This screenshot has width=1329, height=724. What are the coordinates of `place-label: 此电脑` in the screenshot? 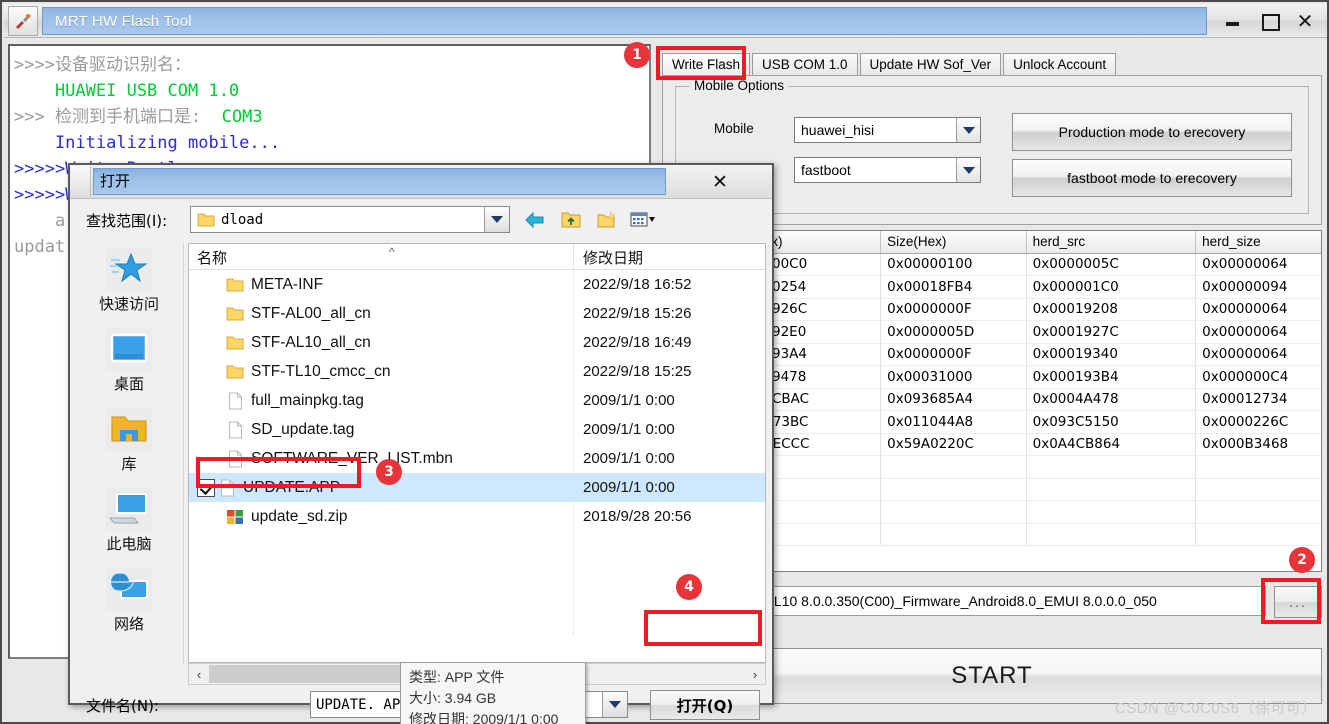 It's located at (129, 544).